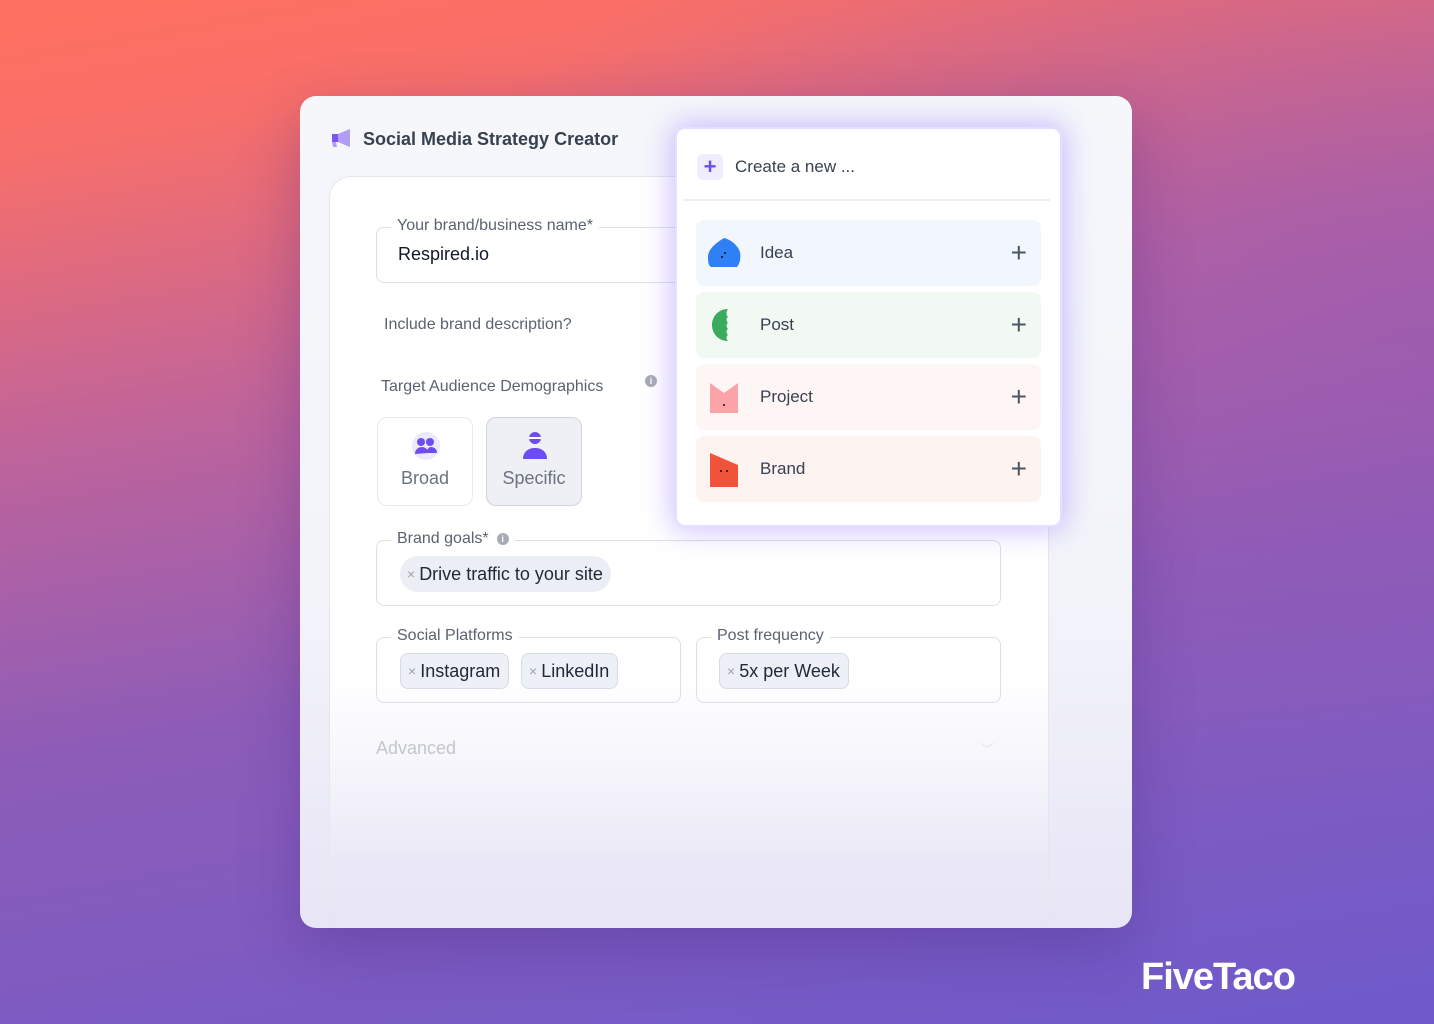 Image resolution: width=1434 pixels, height=1024 pixels. What do you see at coordinates (455, 636) in the screenshot?
I see `social-platforms-label: Social Platforms` at bounding box center [455, 636].